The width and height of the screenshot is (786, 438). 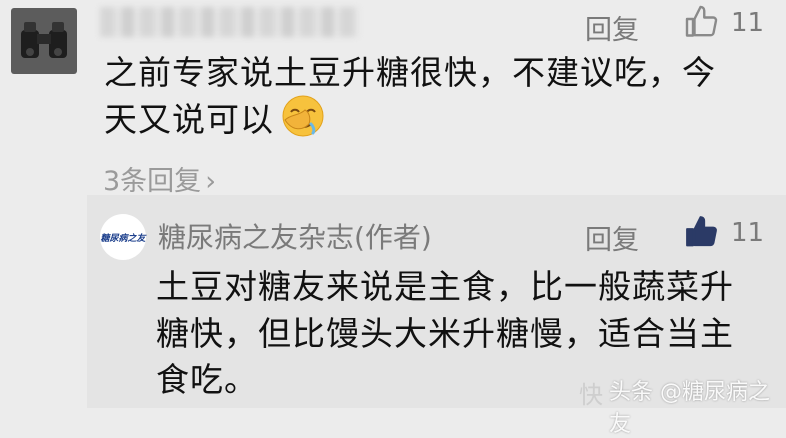 I want to click on view-replies-link: 3条回复 ›, so click(x=159, y=178).